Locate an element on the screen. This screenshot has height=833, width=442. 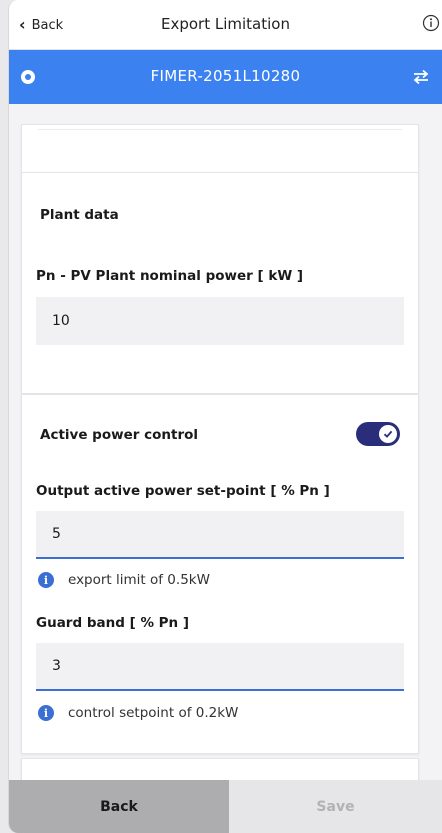
active-power-toggle is located at coordinates (378, 434).